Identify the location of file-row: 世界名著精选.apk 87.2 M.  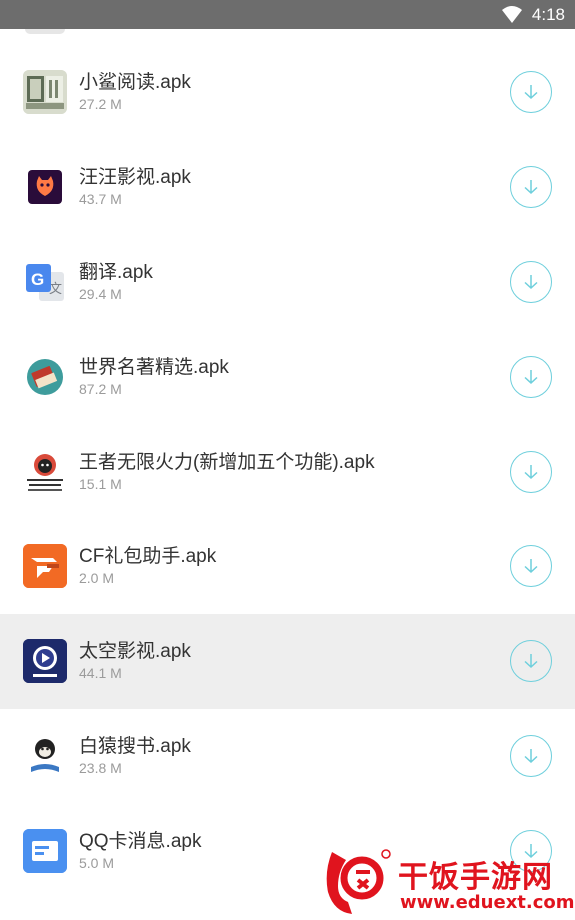
(287, 376).